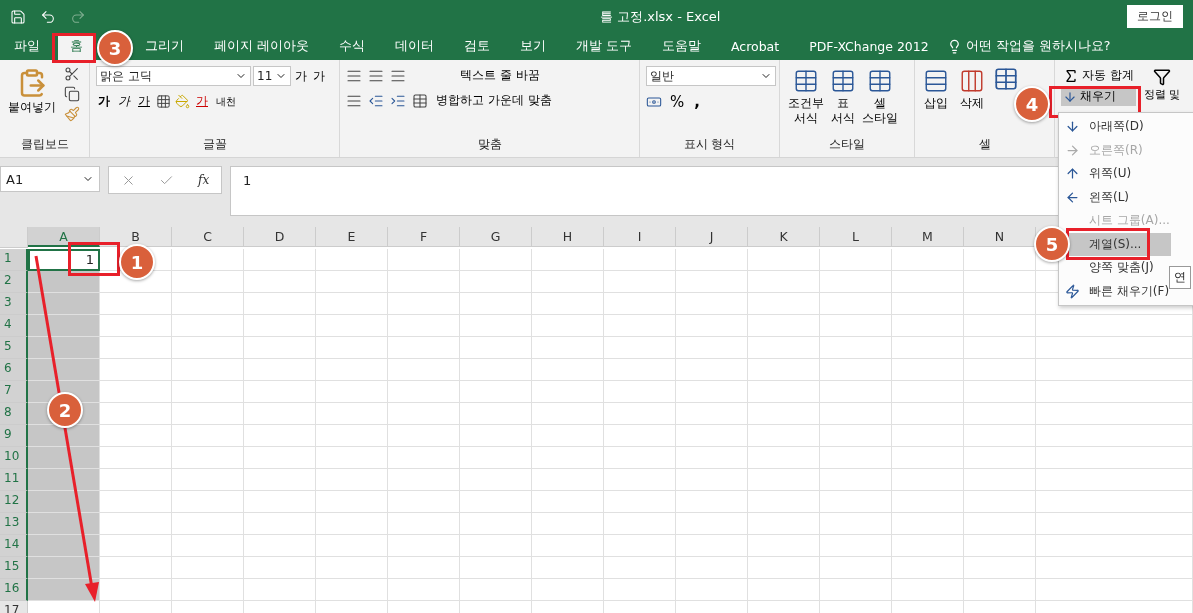 The width and height of the screenshot is (1193, 613). Describe the element at coordinates (214, 144) in the screenshot. I see `group-label: 글꼴` at that location.